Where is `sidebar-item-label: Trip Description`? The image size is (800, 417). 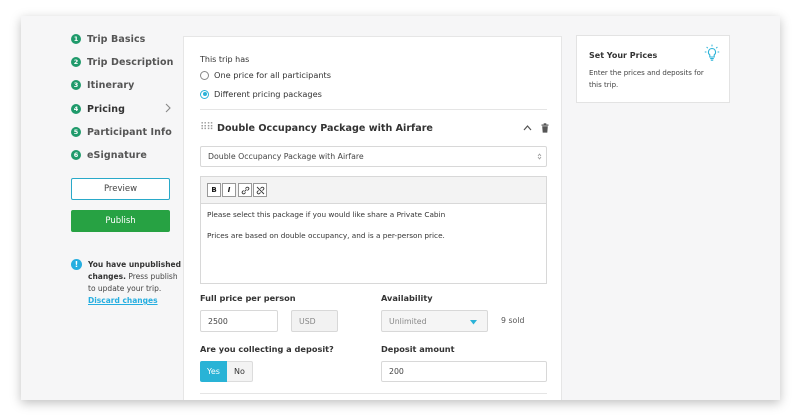
sidebar-item-label: Trip Description is located at coordinates (130, 62).